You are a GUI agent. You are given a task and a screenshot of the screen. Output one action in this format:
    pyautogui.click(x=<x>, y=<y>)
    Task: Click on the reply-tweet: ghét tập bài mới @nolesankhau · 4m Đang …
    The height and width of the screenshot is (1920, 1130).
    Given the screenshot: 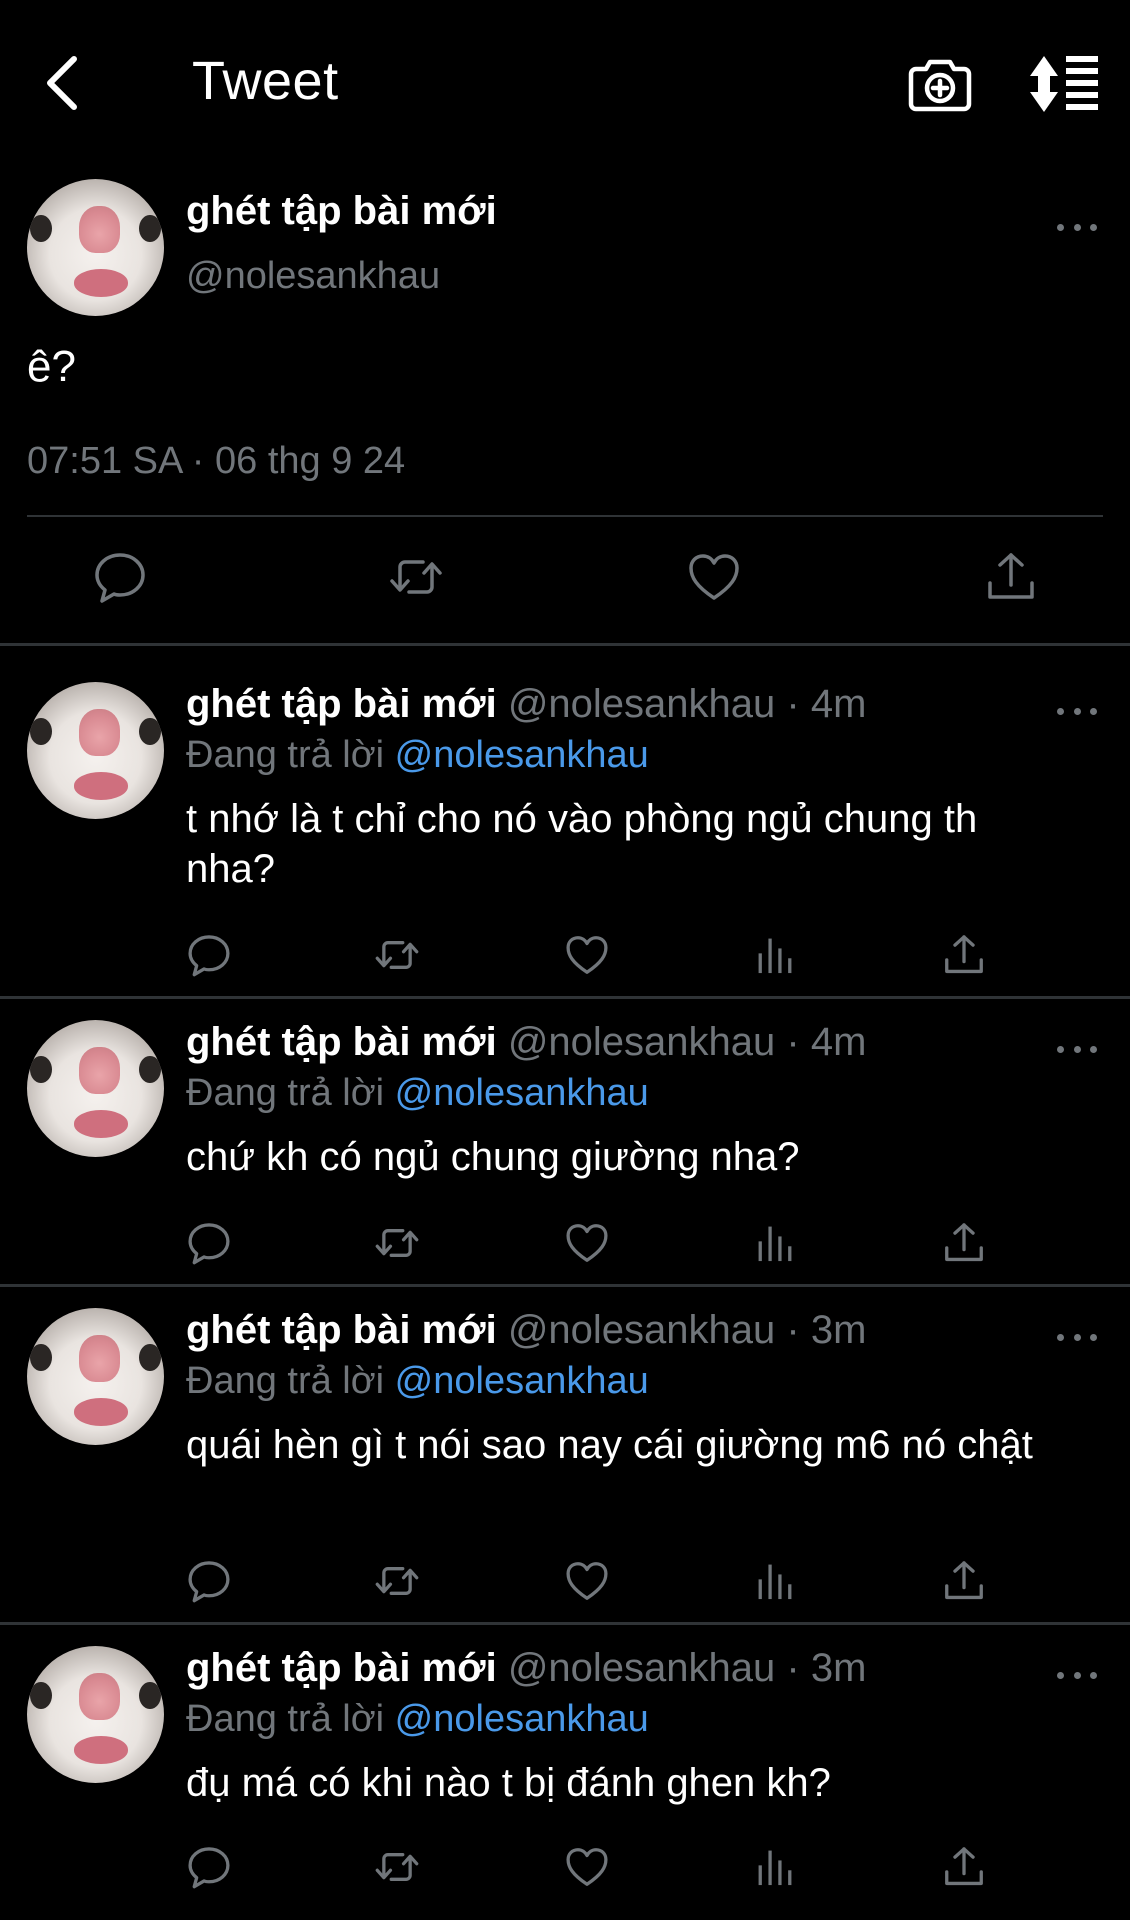 What is the action you would take?
    pyautogui.click(x=565, y=1150)
    